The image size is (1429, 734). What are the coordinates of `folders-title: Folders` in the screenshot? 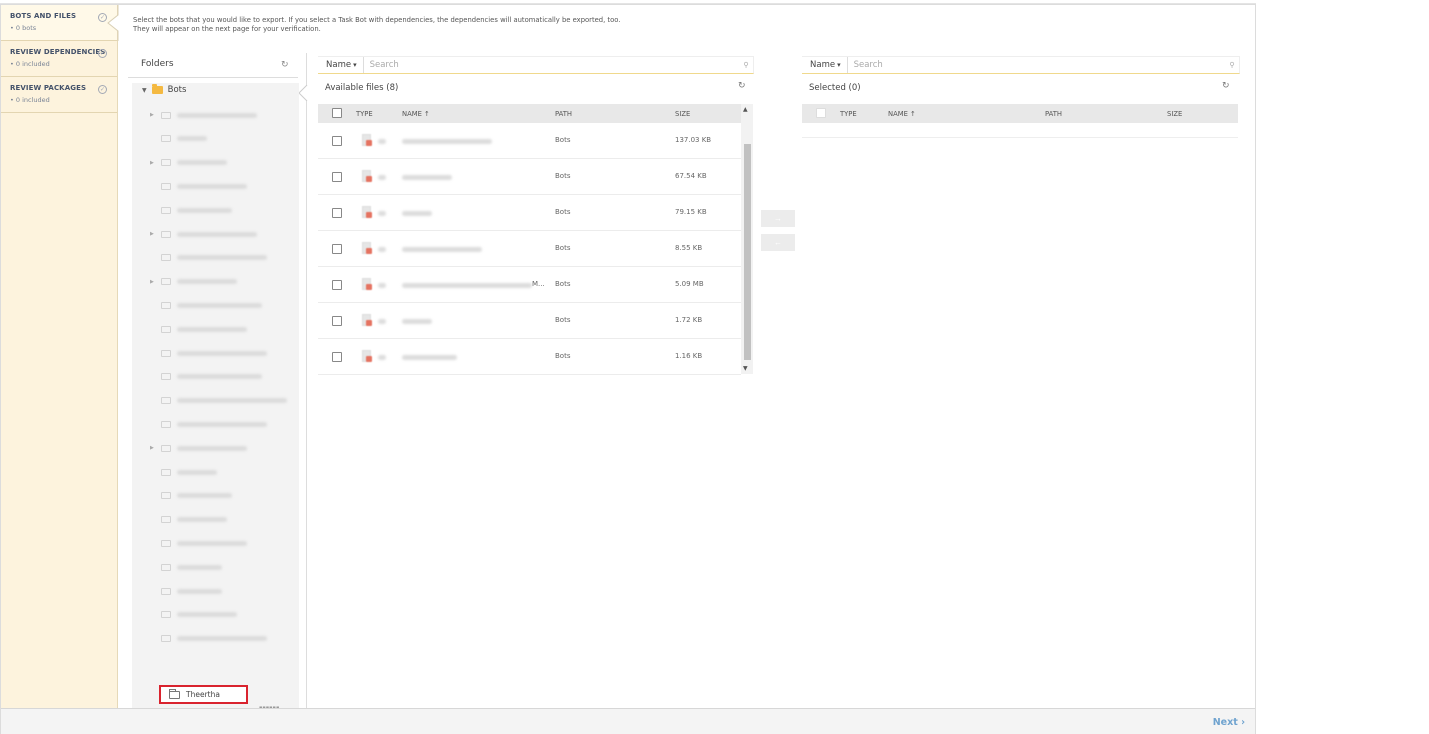 It's located at (157, 64).